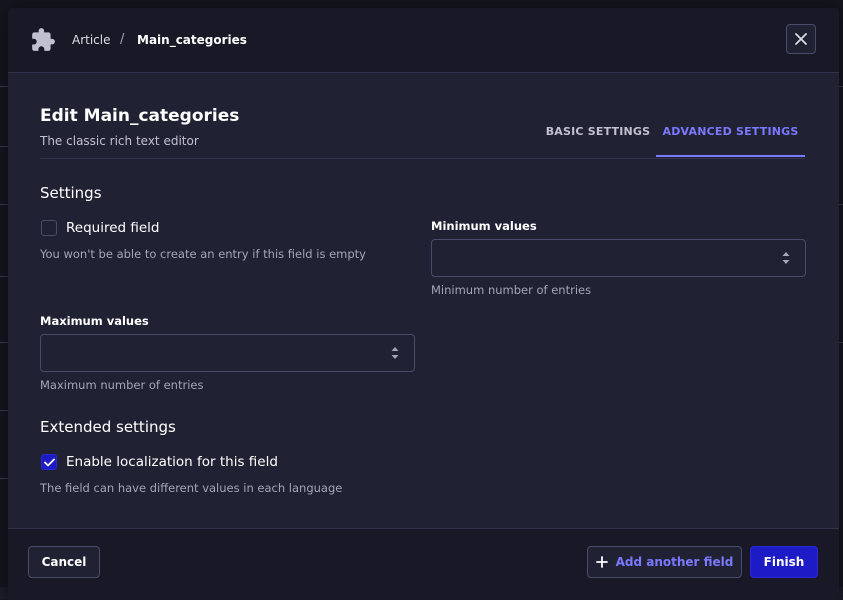 The image size is (843, 600). What do you see at coordinates (113, 228) in the screenshot?
I see `required-field-label: Required field` at bounding box center [113, 228].